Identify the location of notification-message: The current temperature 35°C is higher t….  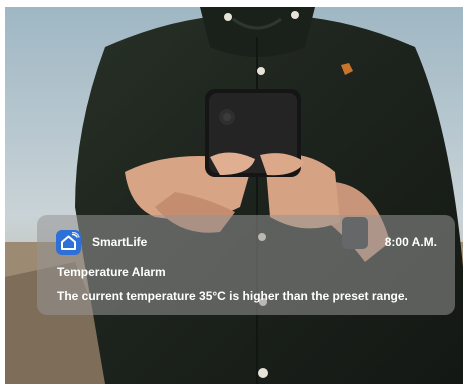
(232, 296).